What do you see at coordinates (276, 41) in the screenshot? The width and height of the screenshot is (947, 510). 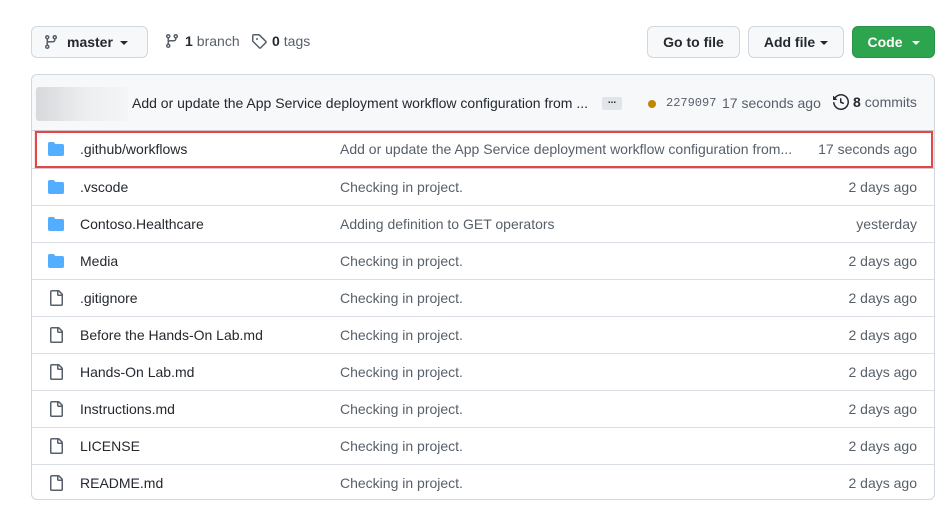 I see `tags-count: 0` at bounding box center [276, 41].